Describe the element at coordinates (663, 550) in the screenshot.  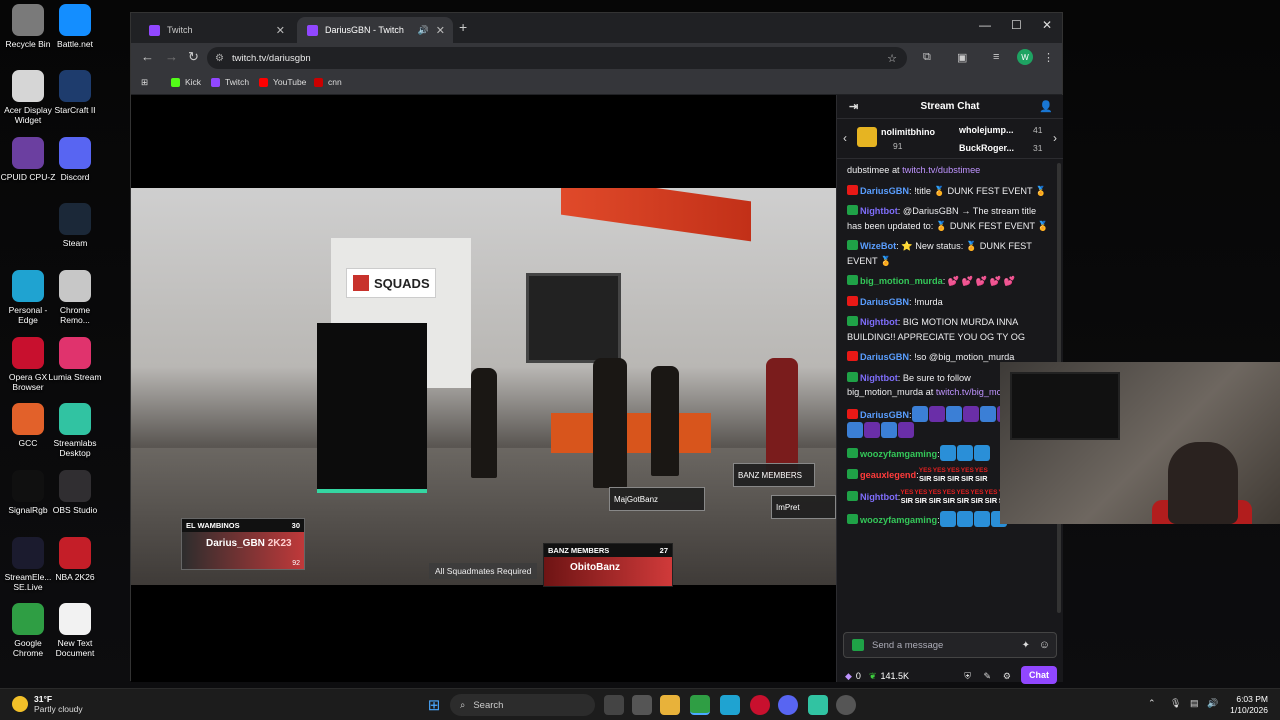
I see `card-number: 27` at that location.